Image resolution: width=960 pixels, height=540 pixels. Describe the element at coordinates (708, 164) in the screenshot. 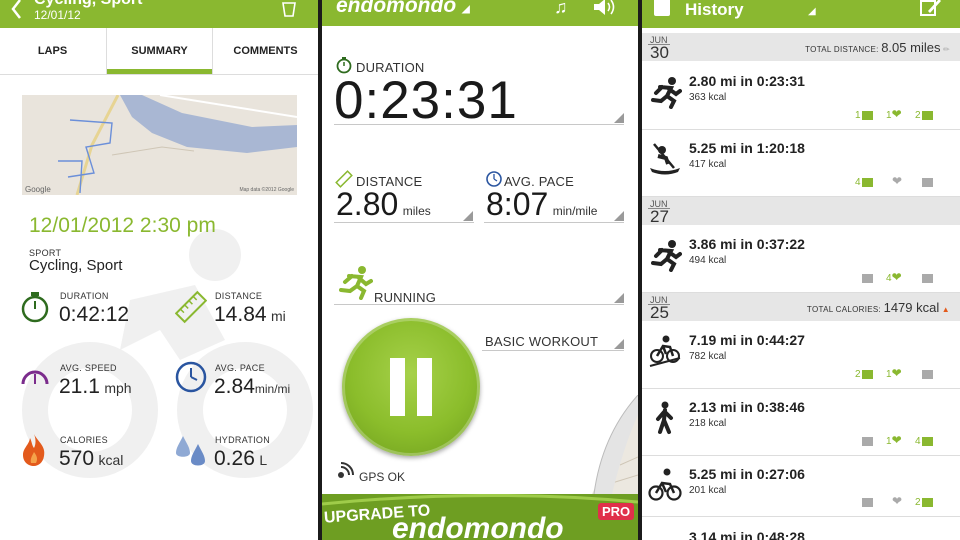

I see `row-kcal: 417 kcal` at that location.